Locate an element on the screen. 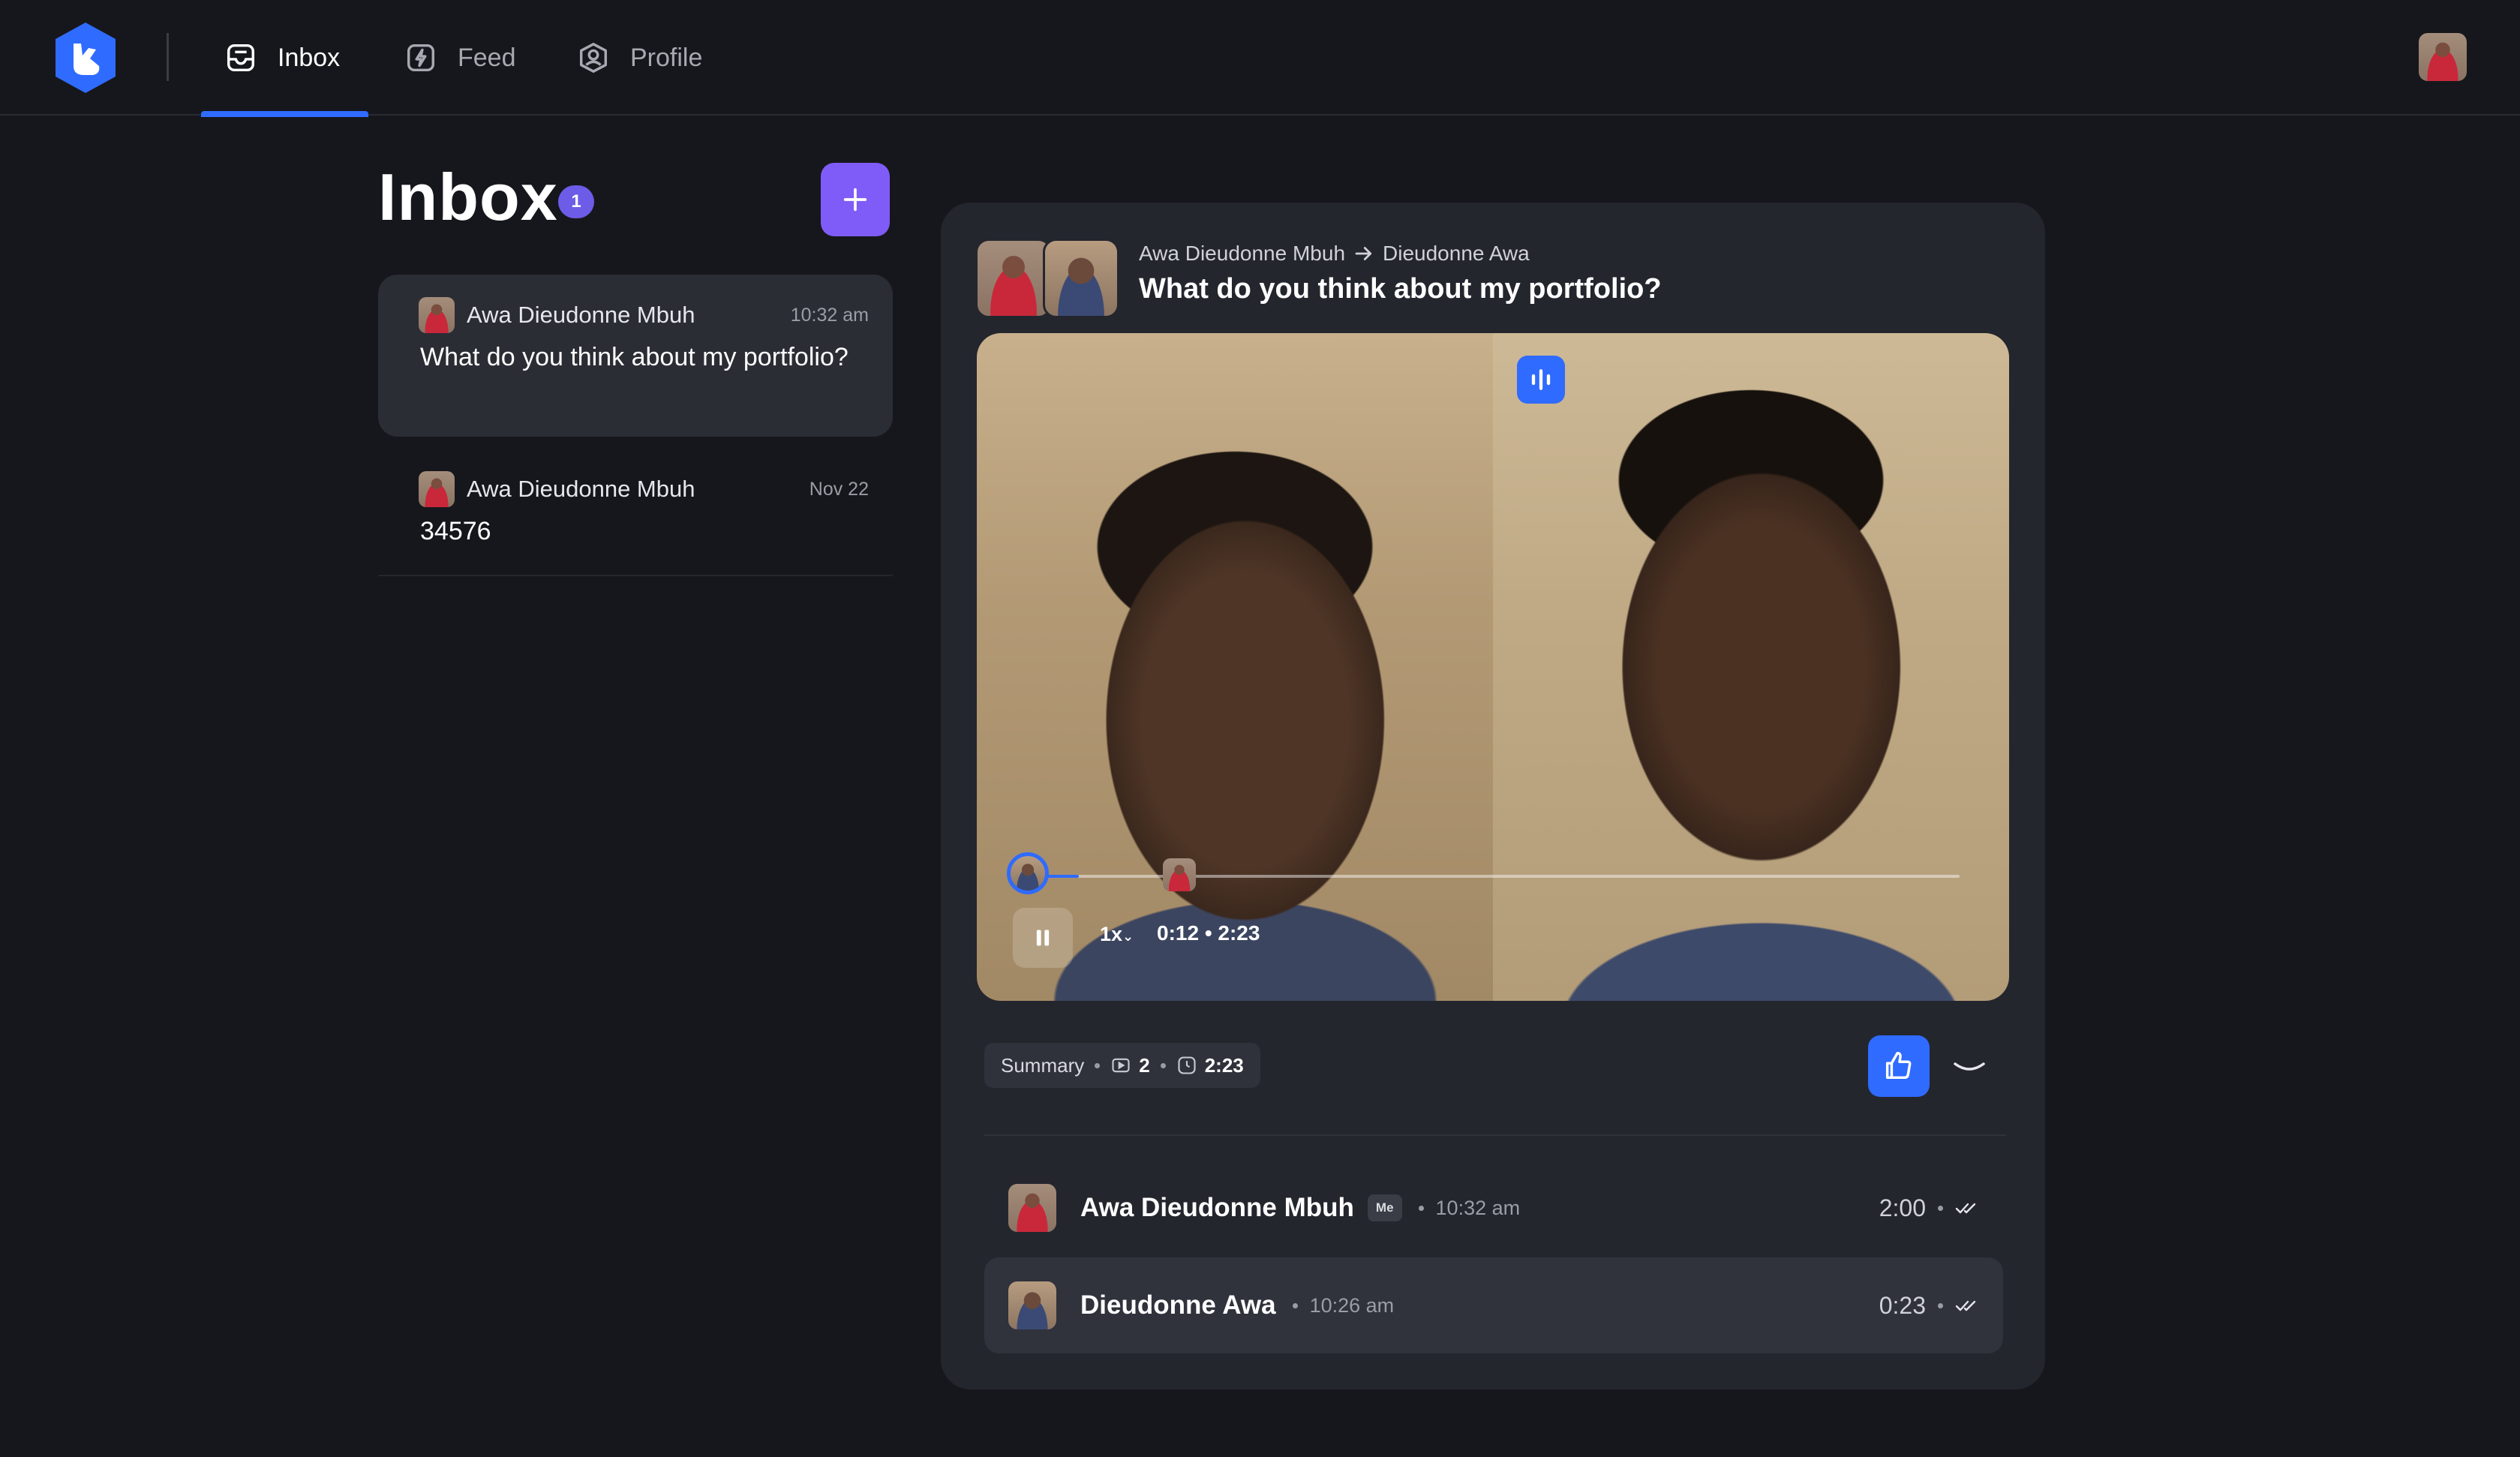 The image size is (2520, 1457). tab-profile: Profile is located at coordinates (639, 58).